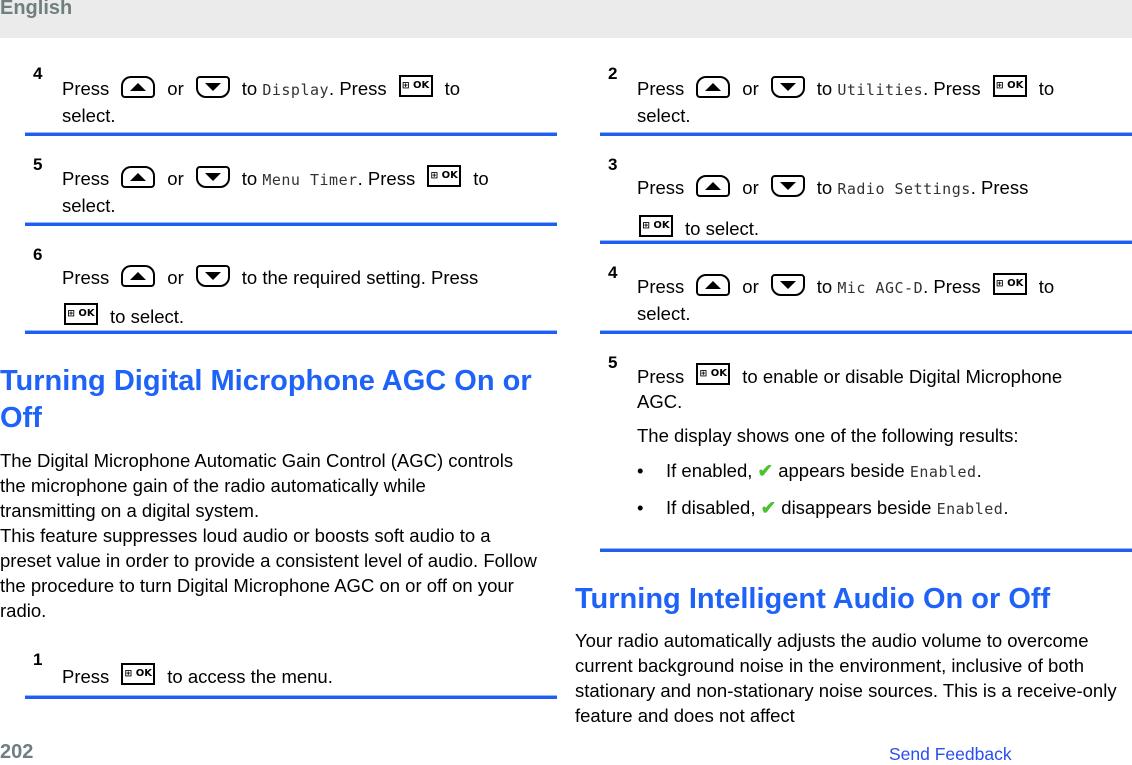 This screenshot has width=1132, height=765. Describe the element at coordinates (296, 90) in the screenshot. I see `menu-item-name: Display` at that location.